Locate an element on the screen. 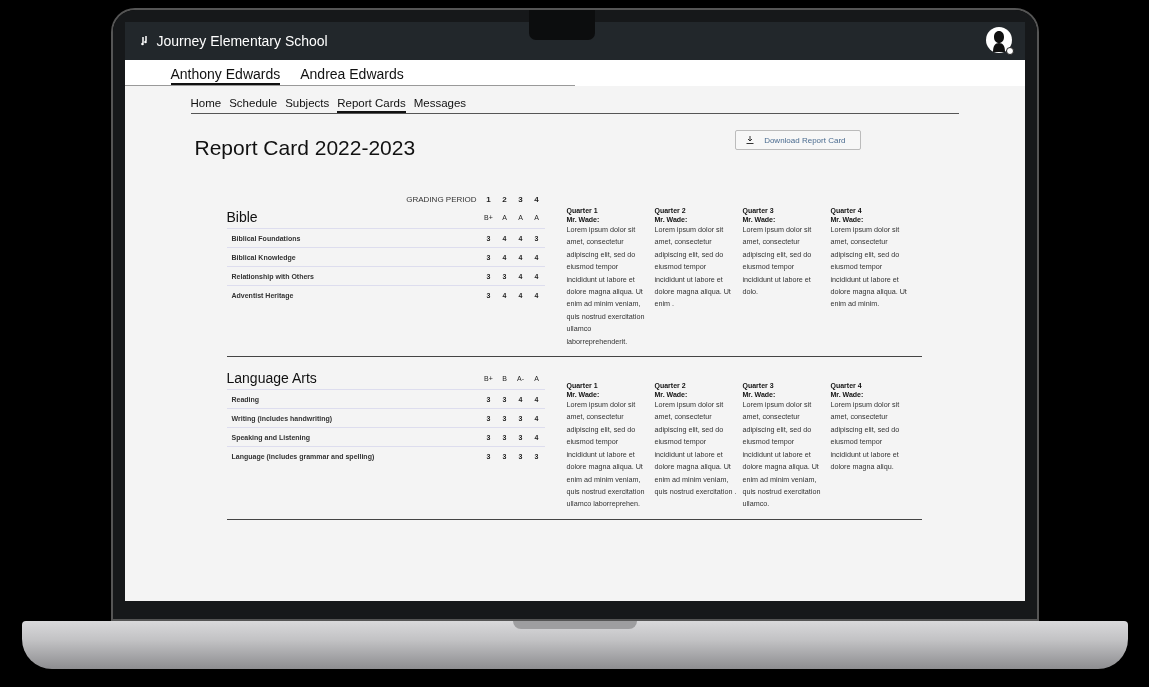 Image resolution: width=1149 pixels, height=687 pixels. download-icon is located at coordinates (750, 140).